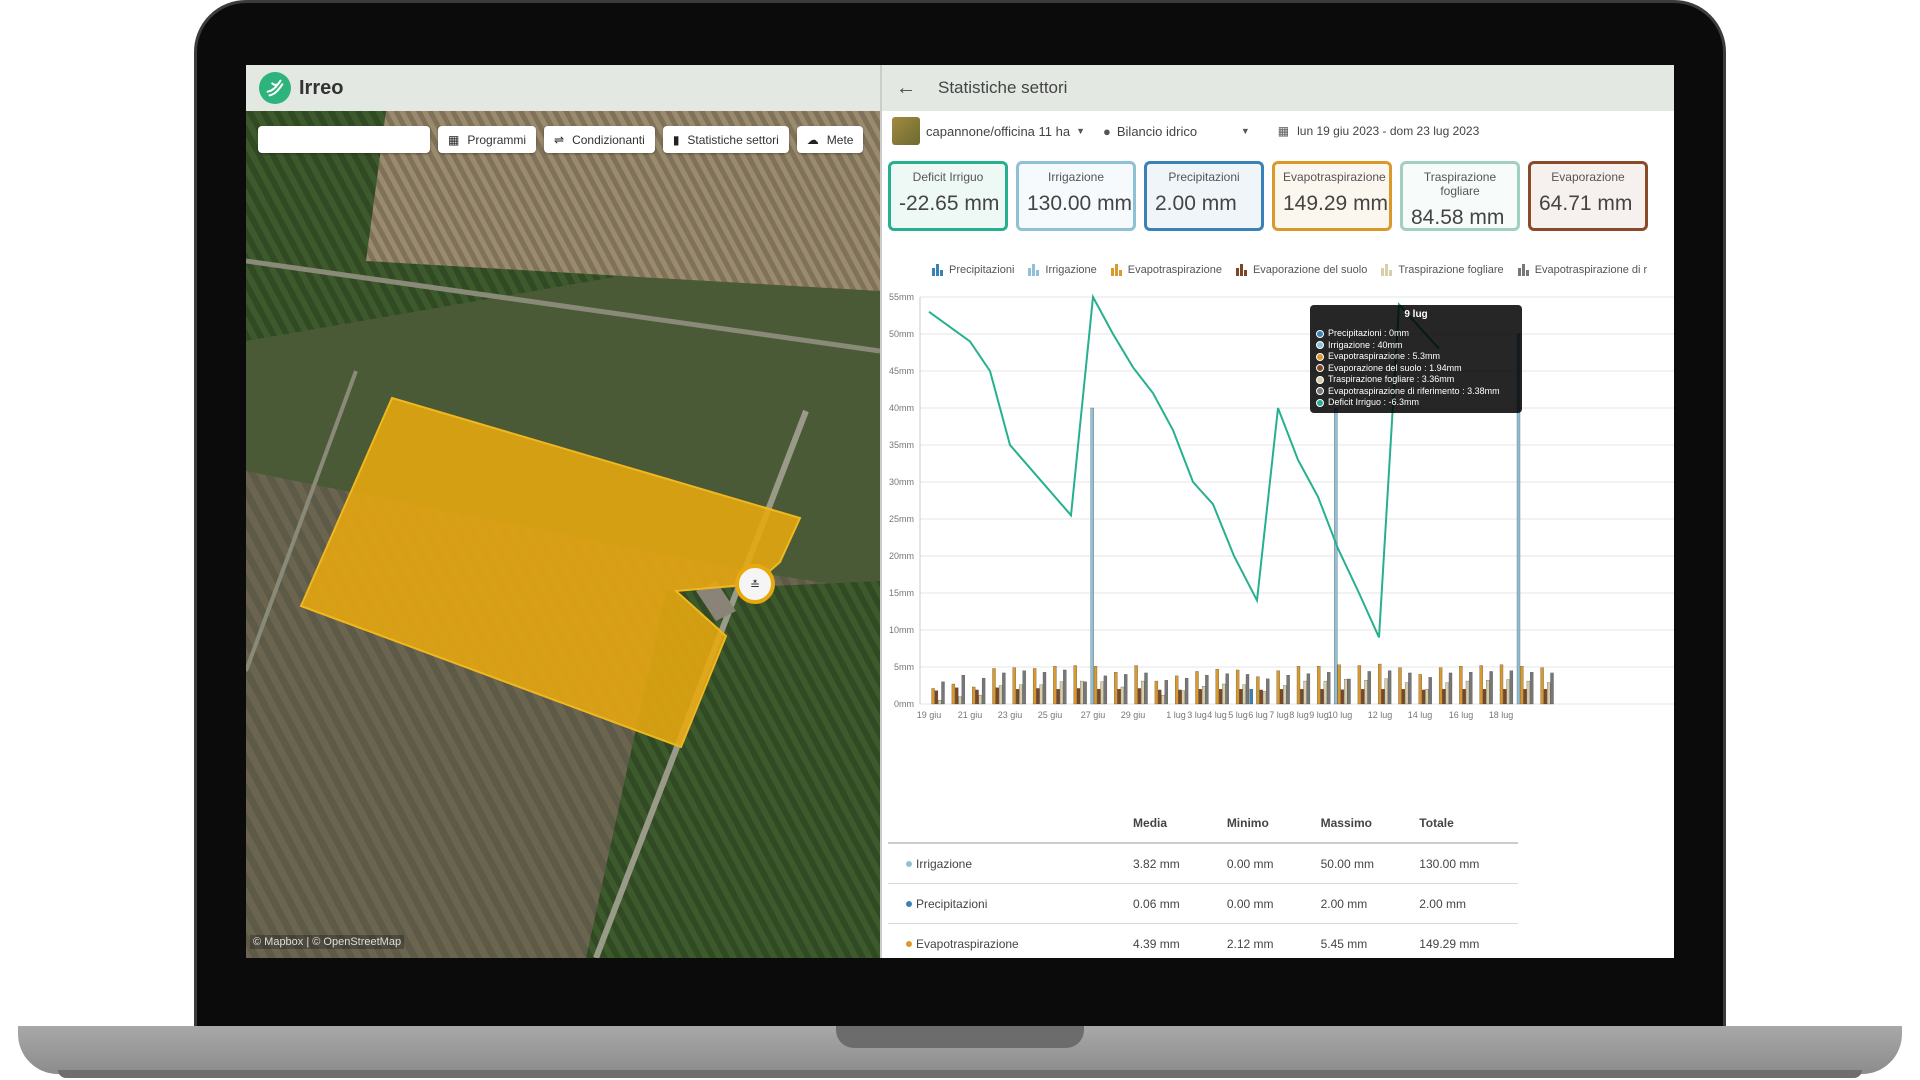 The height and width of the screenshot is (1080, 1920). I want to click on table-header: Media Minimo Massimo Totale, so click(1203, 824).